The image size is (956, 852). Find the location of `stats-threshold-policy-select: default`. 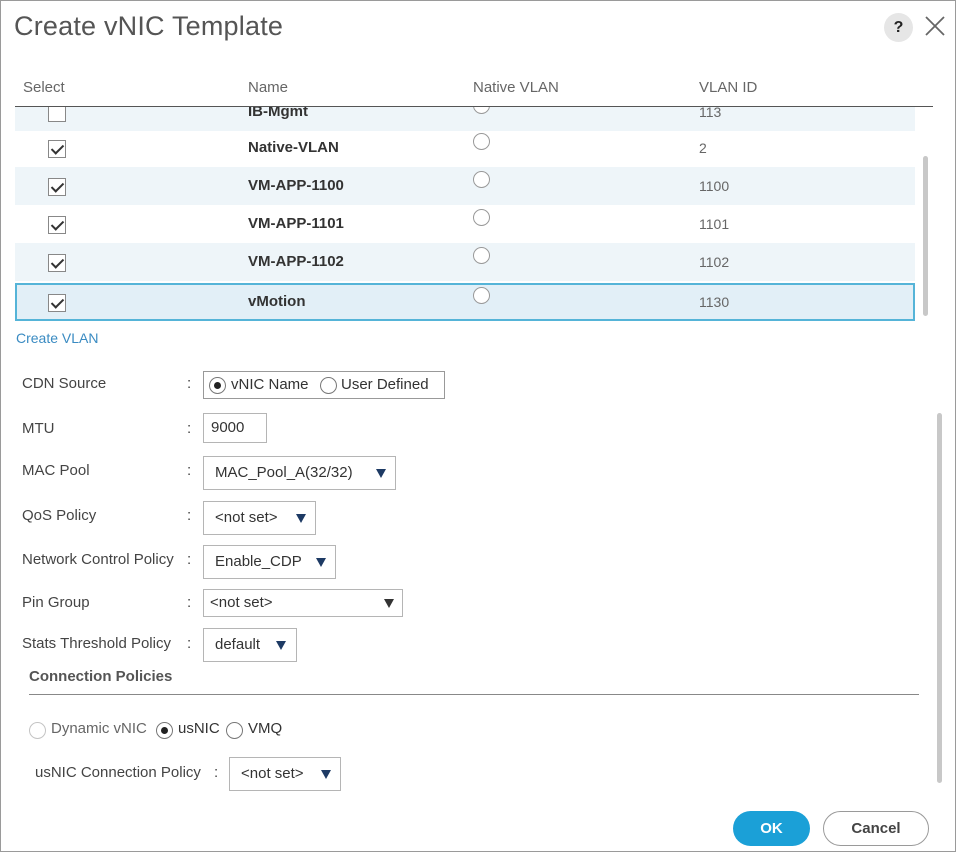

stats-threshold-policy-select: default is located at coordinates (250, 645).